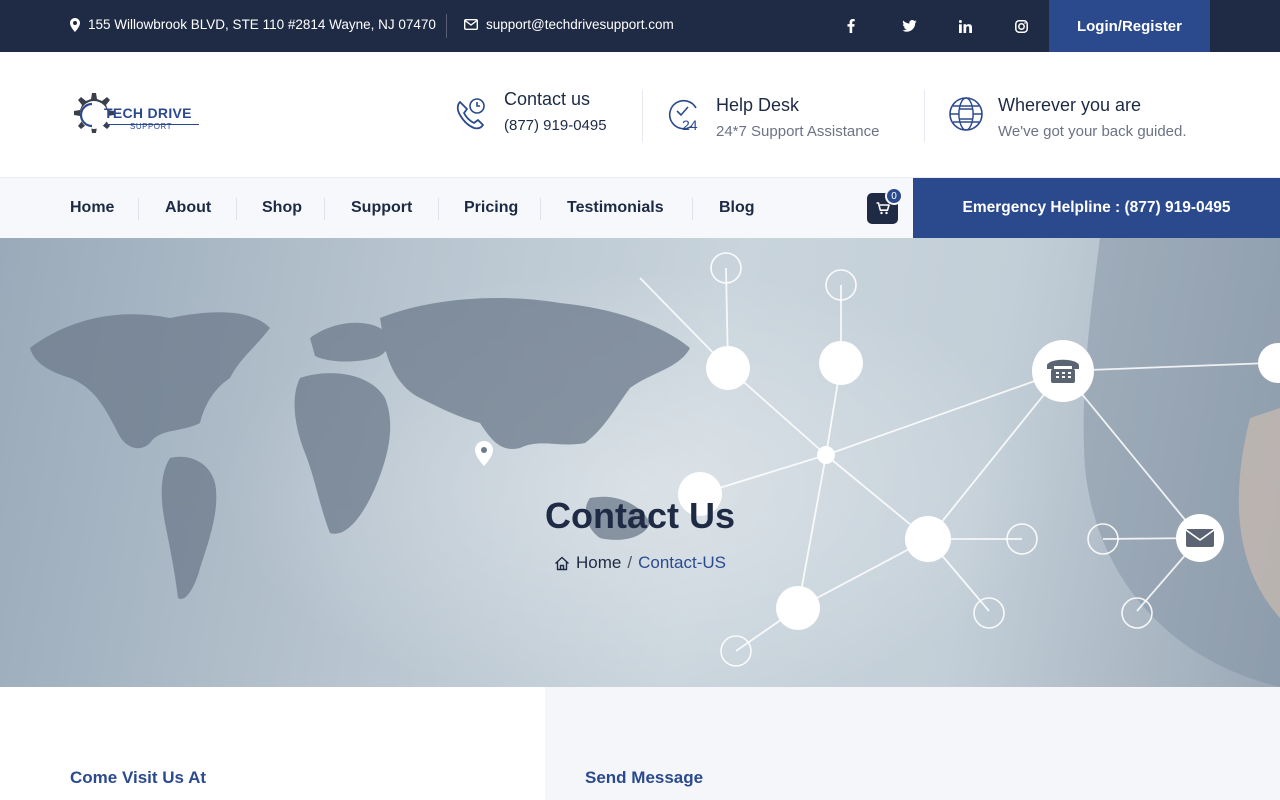 The image size is (1280, 800). I want to click on breadcrumb-current: Contact-US, so click(682, 562).